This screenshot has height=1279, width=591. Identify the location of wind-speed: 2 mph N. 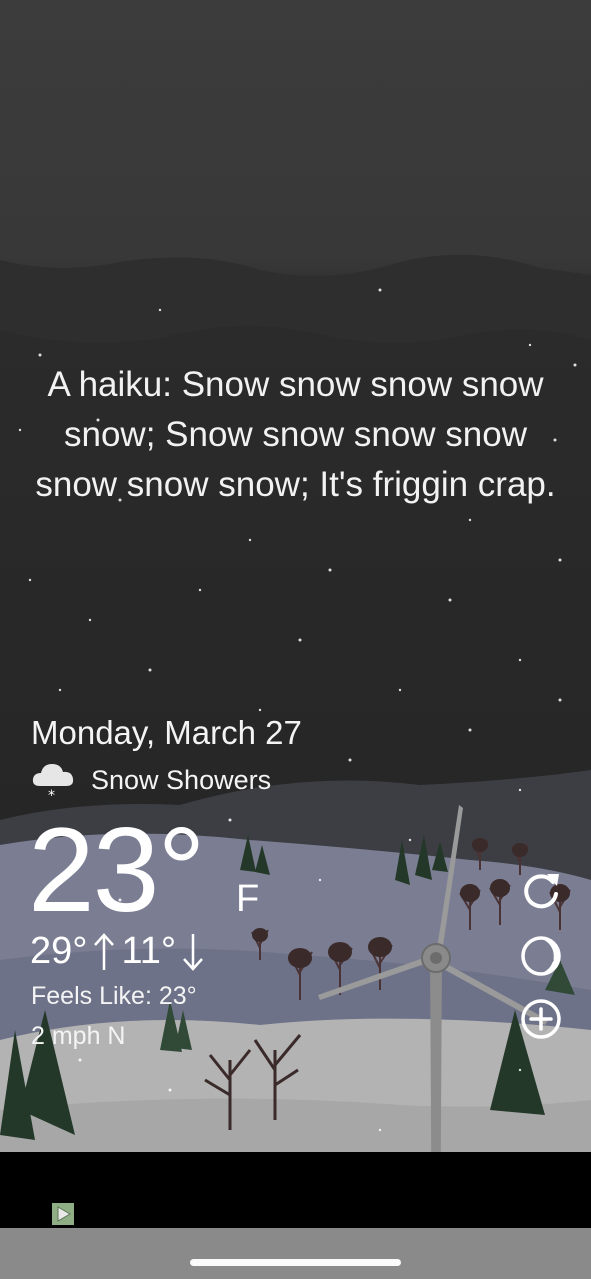
(78, 1036).